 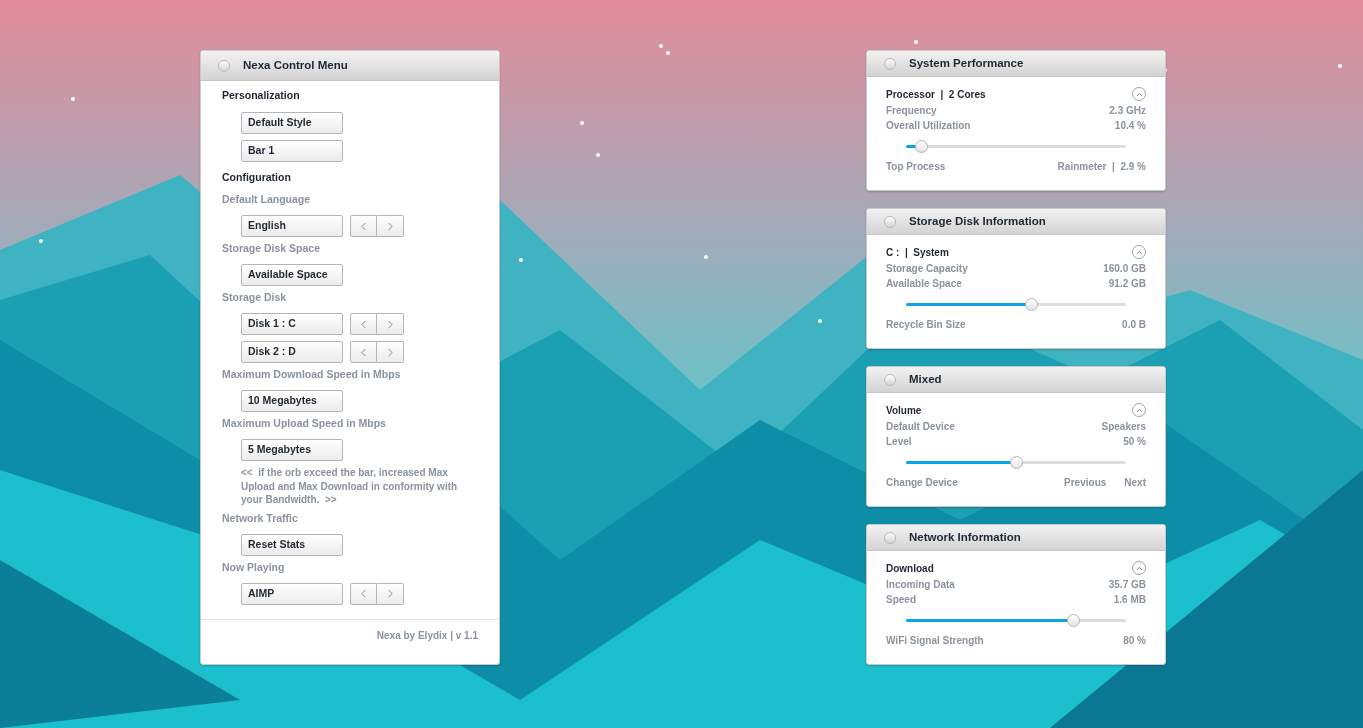 I want to click on stat-label: Default Device, so click(x=920, y=427).